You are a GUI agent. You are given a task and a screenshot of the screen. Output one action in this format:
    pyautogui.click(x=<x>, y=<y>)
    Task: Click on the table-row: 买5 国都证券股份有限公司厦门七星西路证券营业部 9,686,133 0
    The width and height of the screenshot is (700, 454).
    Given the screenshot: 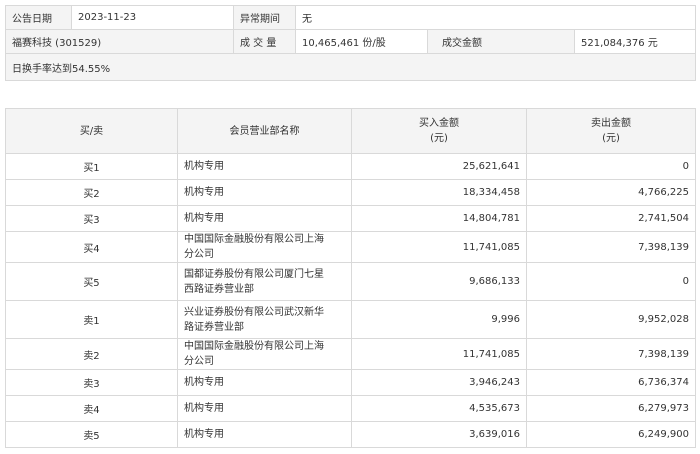 What is the action you would take?
    pyautogui.click(x=350, y=281)
    